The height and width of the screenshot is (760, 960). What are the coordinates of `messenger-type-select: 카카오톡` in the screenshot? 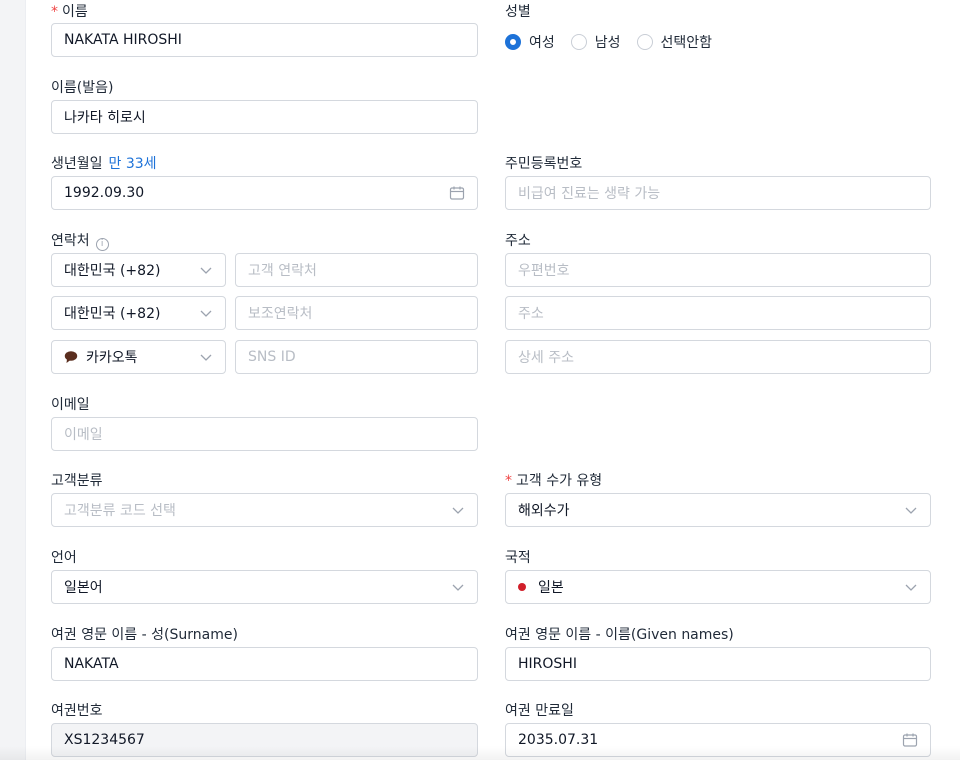 It's located at (138, 357).